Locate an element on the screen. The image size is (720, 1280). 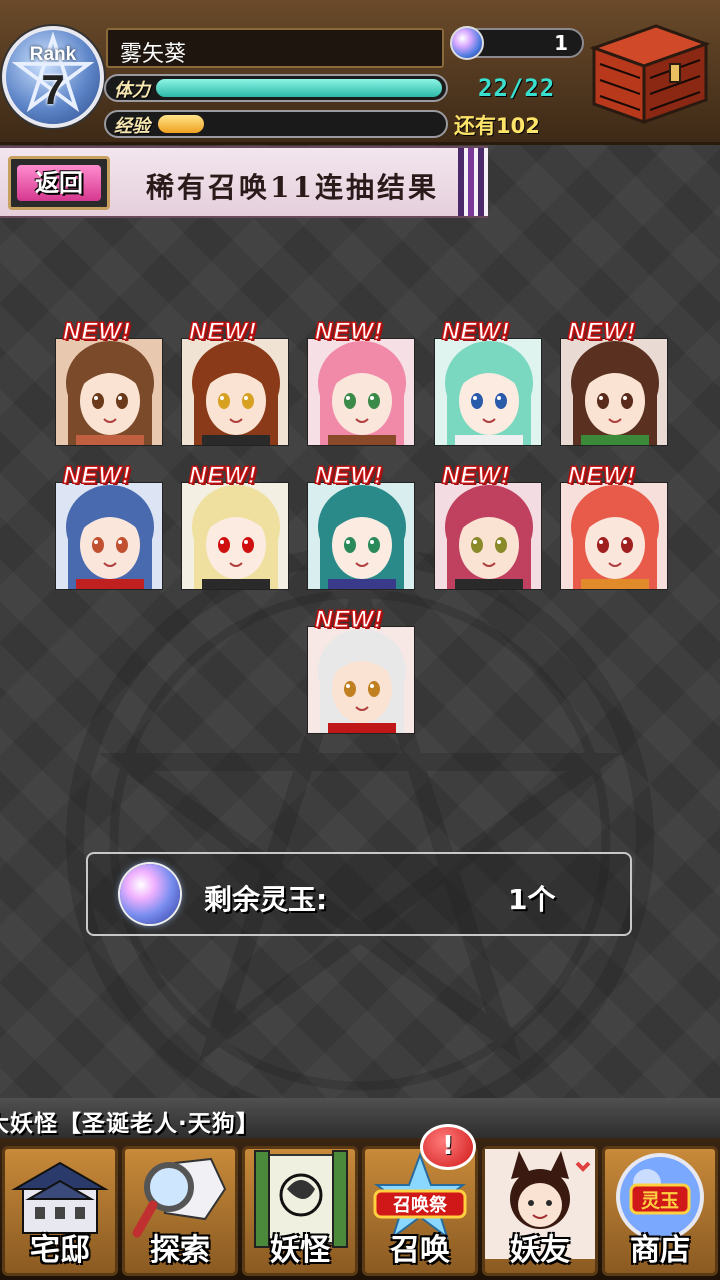
back-button: 返回 is located at coordinates (59, 183).